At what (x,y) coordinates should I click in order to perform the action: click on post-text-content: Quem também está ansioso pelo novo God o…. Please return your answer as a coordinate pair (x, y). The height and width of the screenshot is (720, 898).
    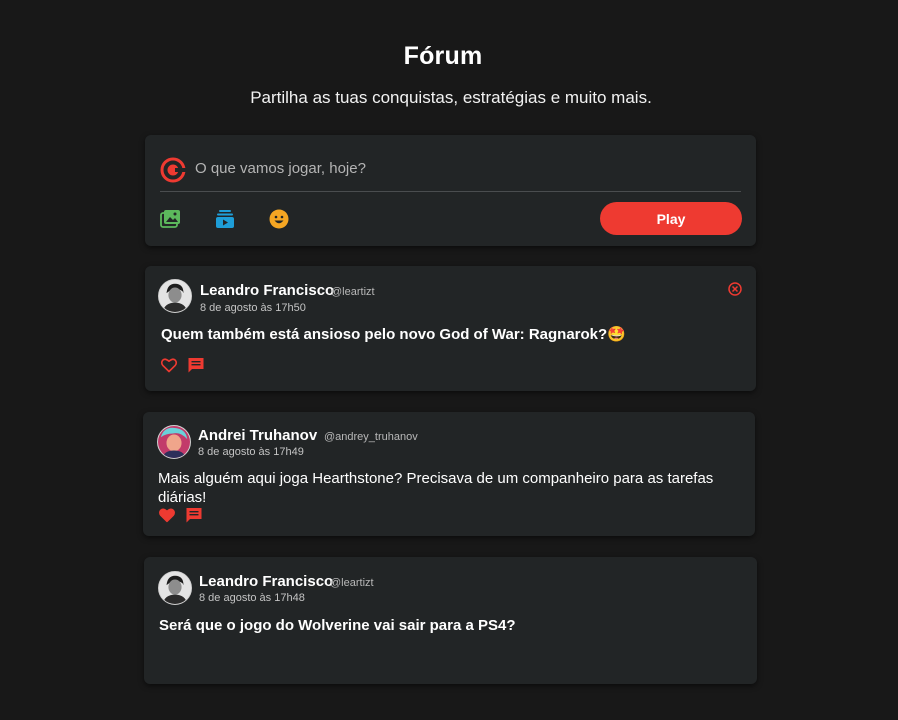
    Looking at the image, I should click on (384, 334).